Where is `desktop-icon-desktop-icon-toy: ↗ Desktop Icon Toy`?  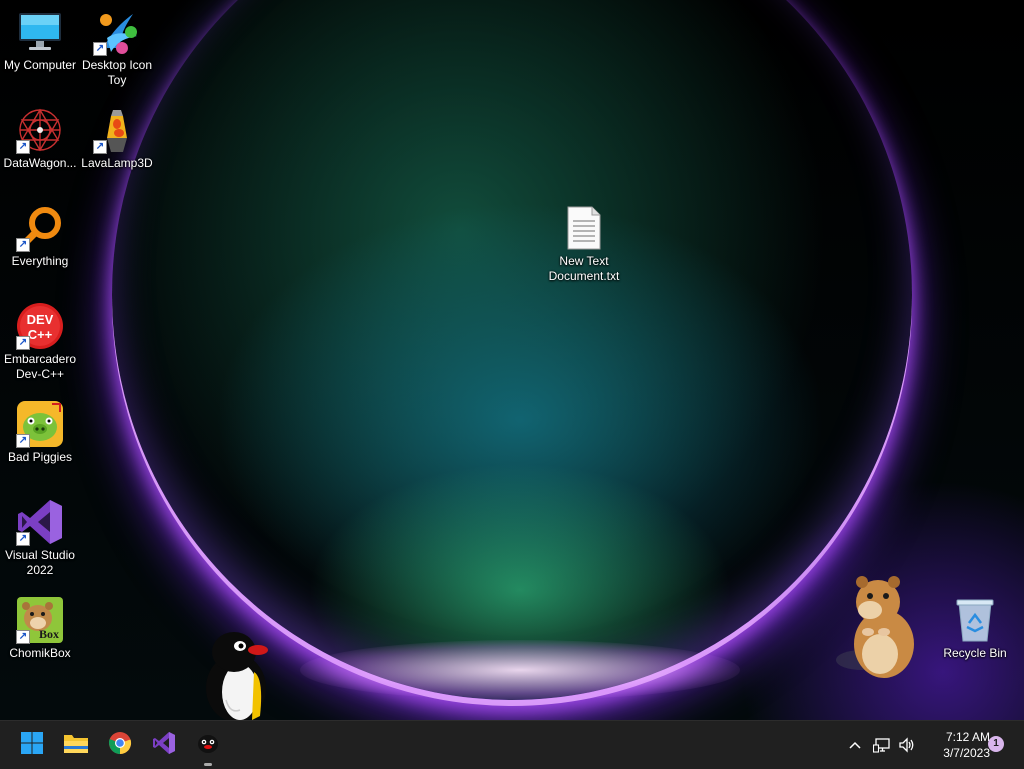 desktop-icon-desktop-icon-toy: ↗ Desktop Icon Toy is located at coordinates (117, 48).